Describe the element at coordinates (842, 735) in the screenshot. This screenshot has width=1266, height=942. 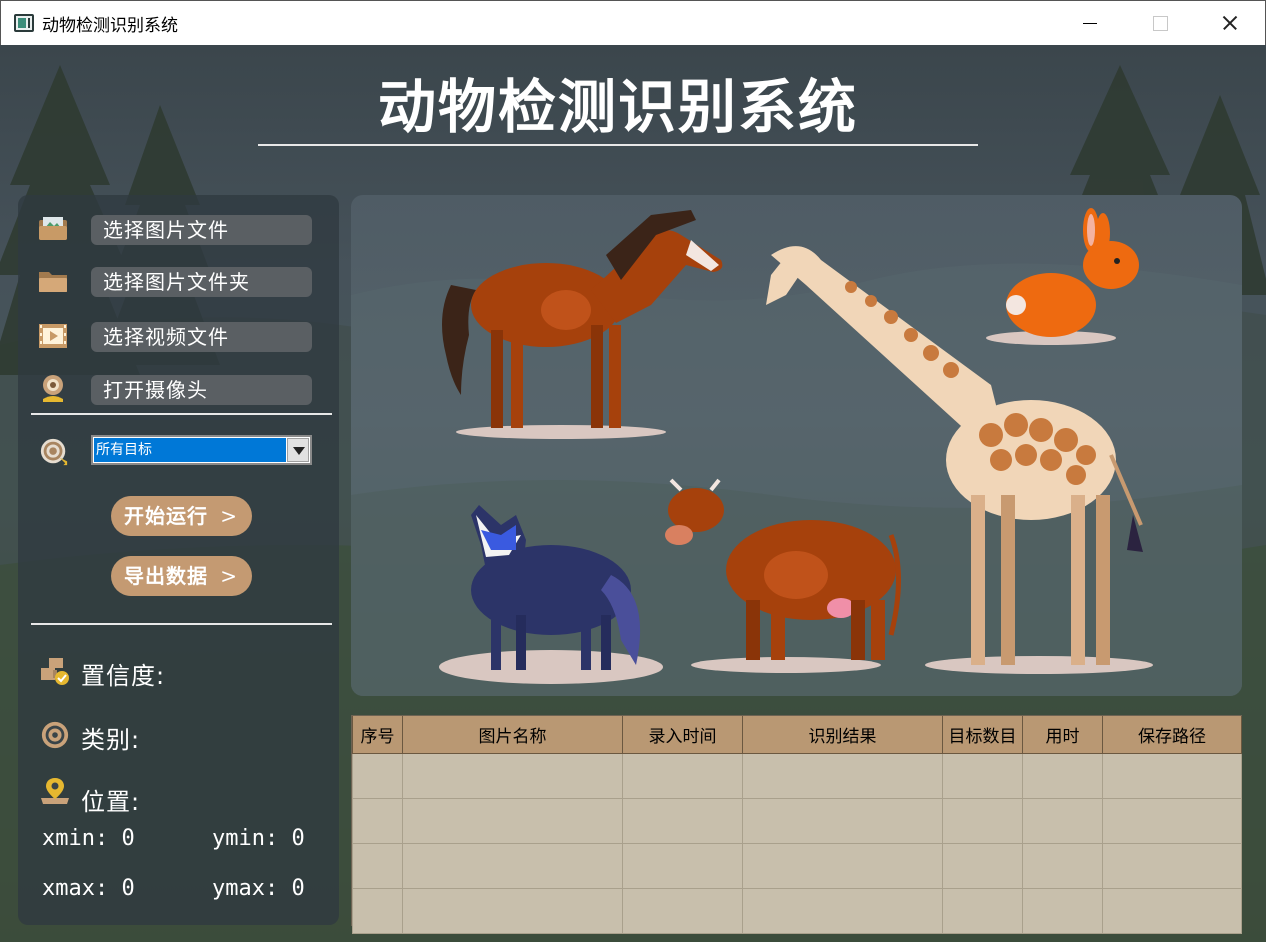
I see `column-header-result: 识别结果` at that location.